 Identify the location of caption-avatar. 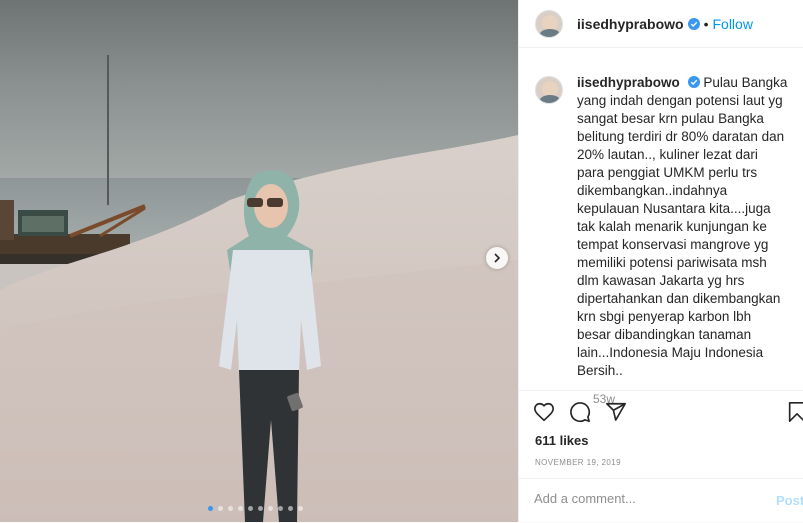
(549, 90).